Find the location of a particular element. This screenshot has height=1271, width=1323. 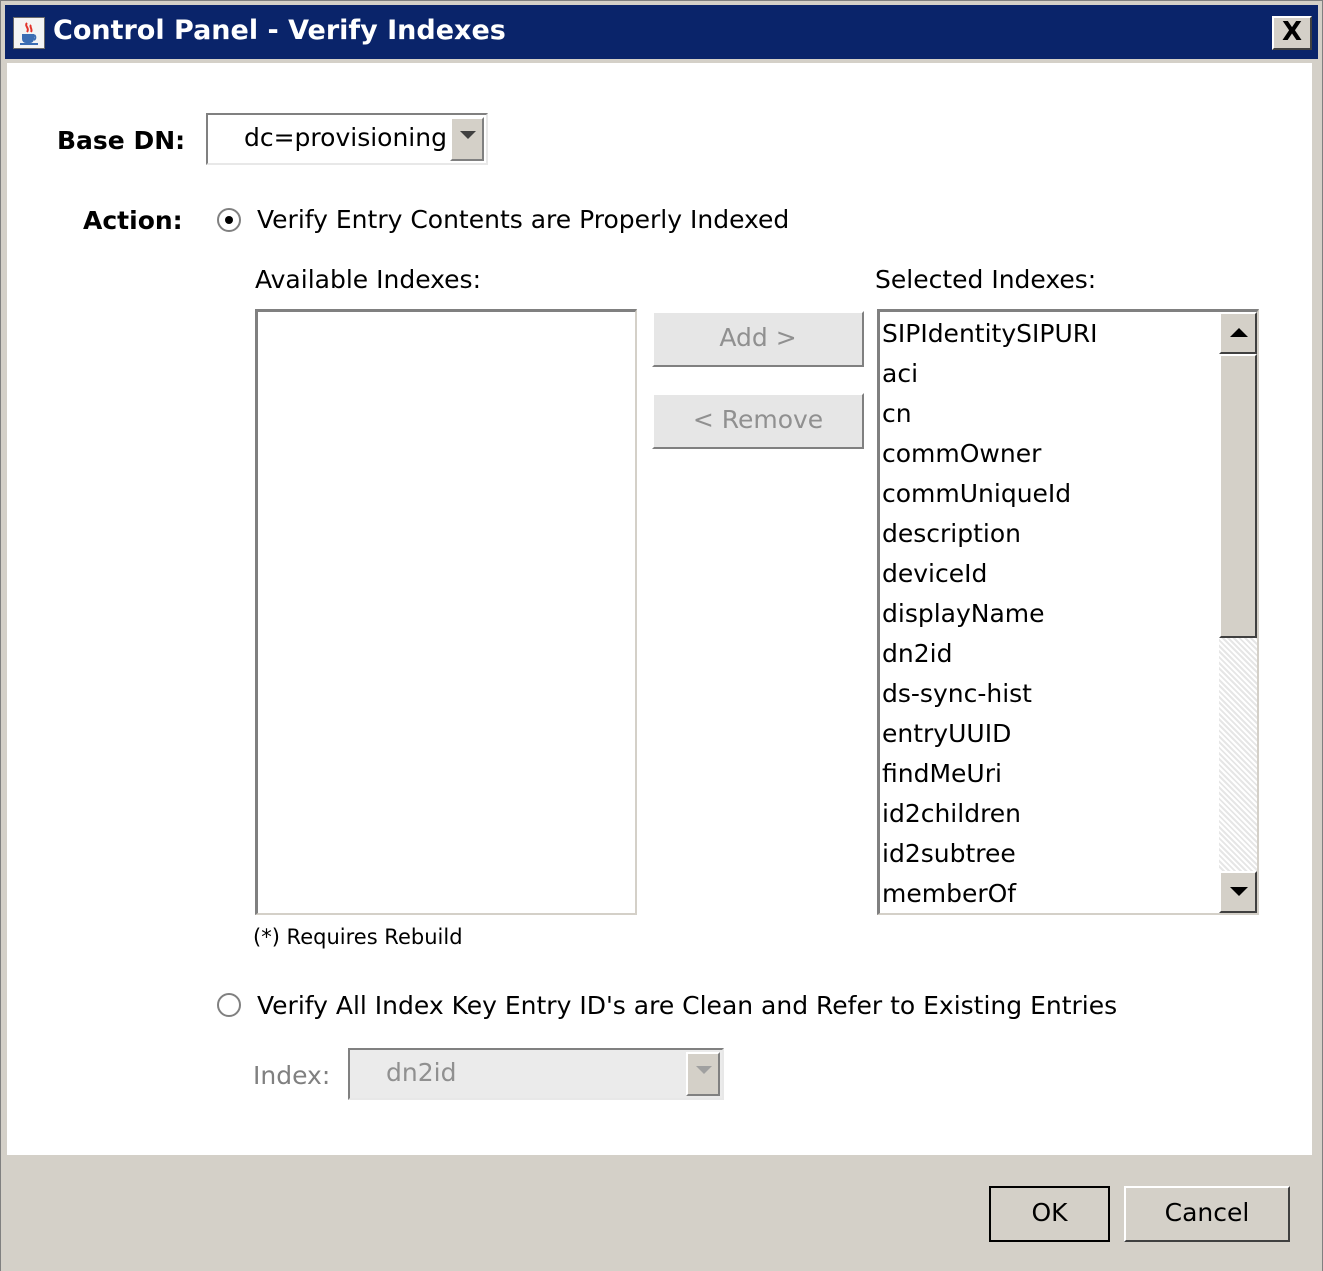

available-indexes-list is located at coordinates (446, 612).